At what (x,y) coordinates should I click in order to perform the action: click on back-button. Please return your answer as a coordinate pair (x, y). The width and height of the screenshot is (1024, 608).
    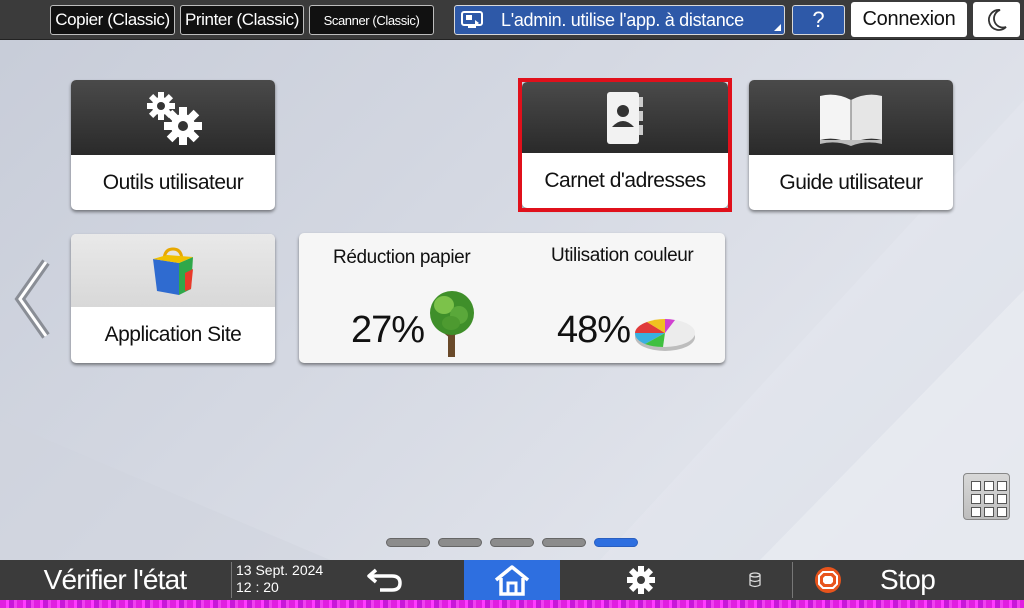
    Looking at the image, I should click on (385, 580).